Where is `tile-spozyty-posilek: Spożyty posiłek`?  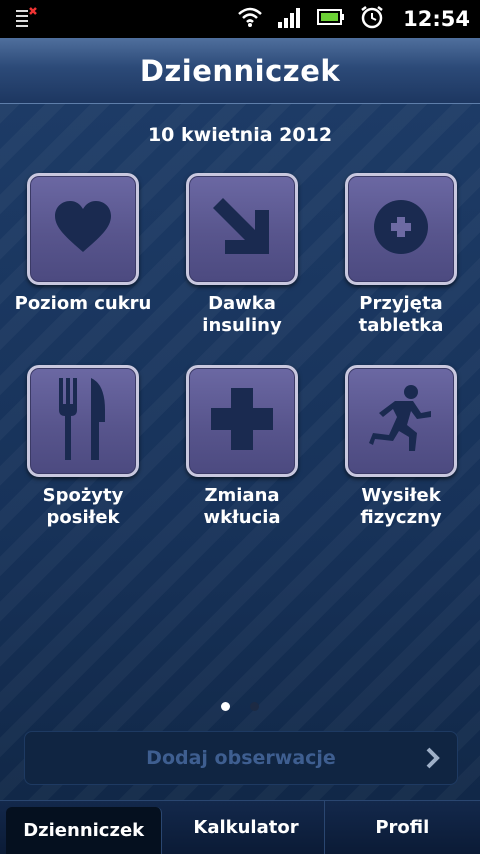 tile-spozyty-posilek: Spożyty posiłek is located at coordinates (83, 447).